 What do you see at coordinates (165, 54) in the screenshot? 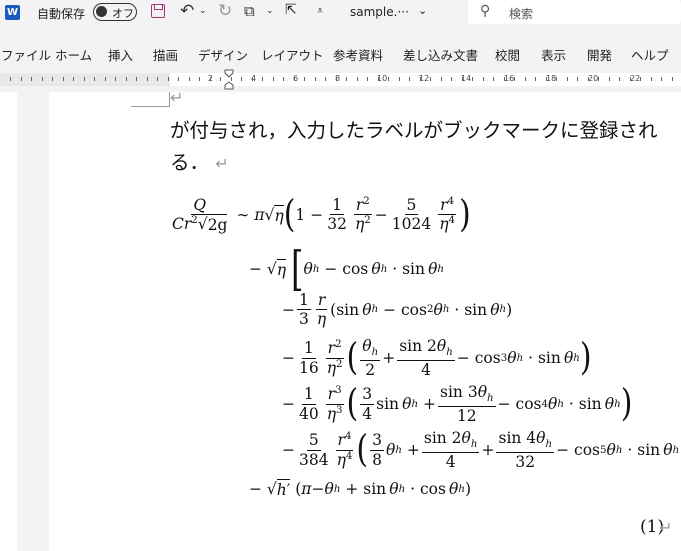
I see `tab-draw: 描画` at bounding box center [165, 54].